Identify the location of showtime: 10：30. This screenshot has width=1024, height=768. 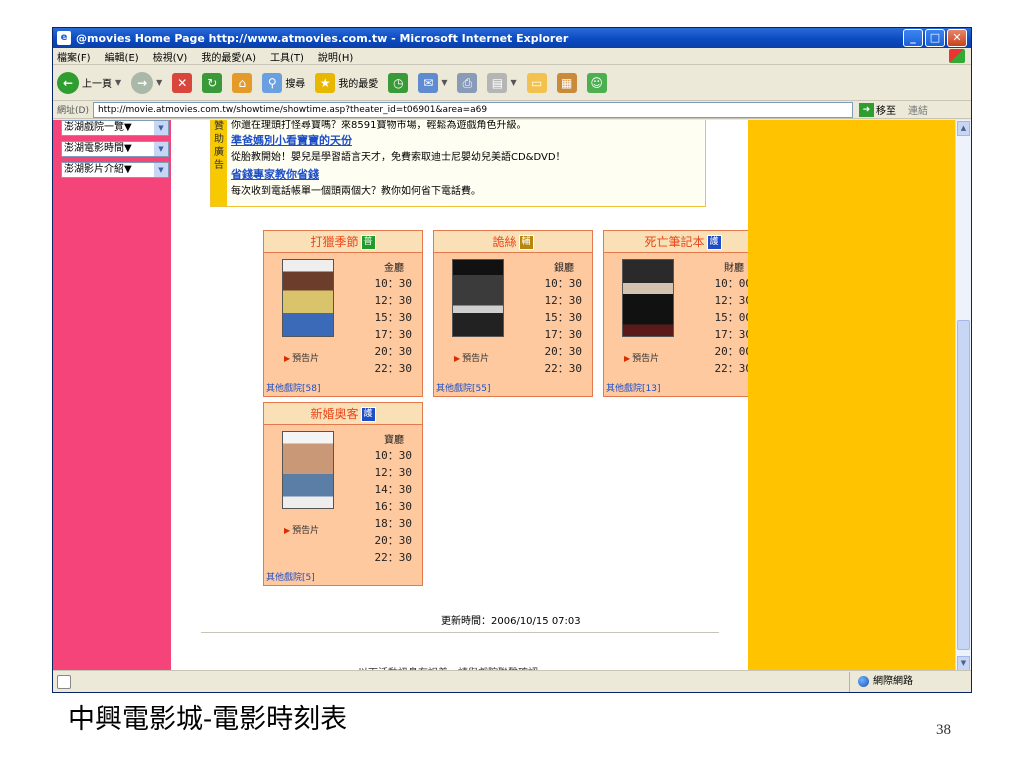
(563, 283).